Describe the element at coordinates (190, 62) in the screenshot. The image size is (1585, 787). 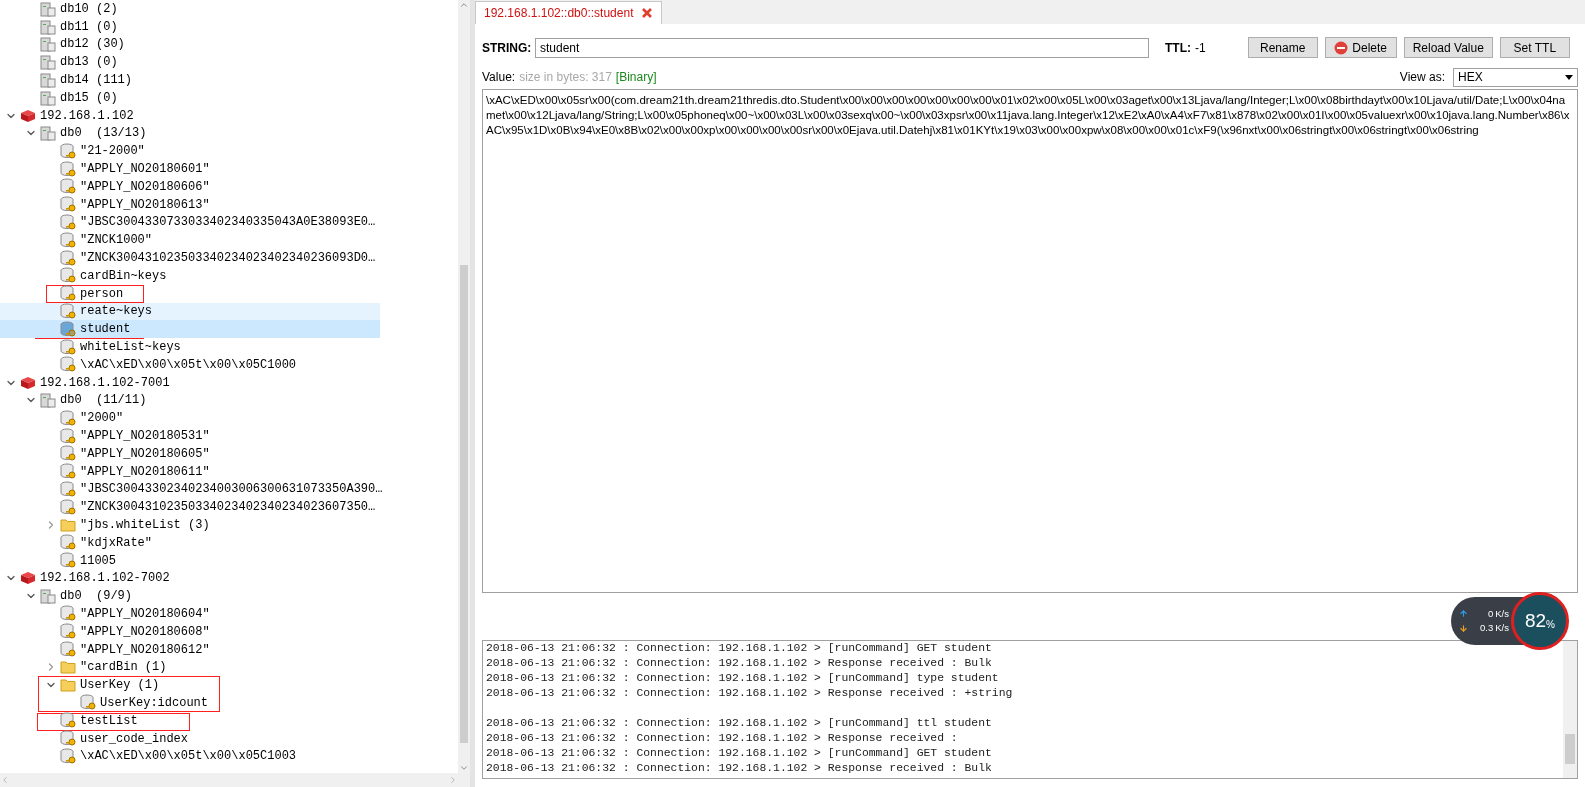
I see `tree-item: db13 (0)` at that location.